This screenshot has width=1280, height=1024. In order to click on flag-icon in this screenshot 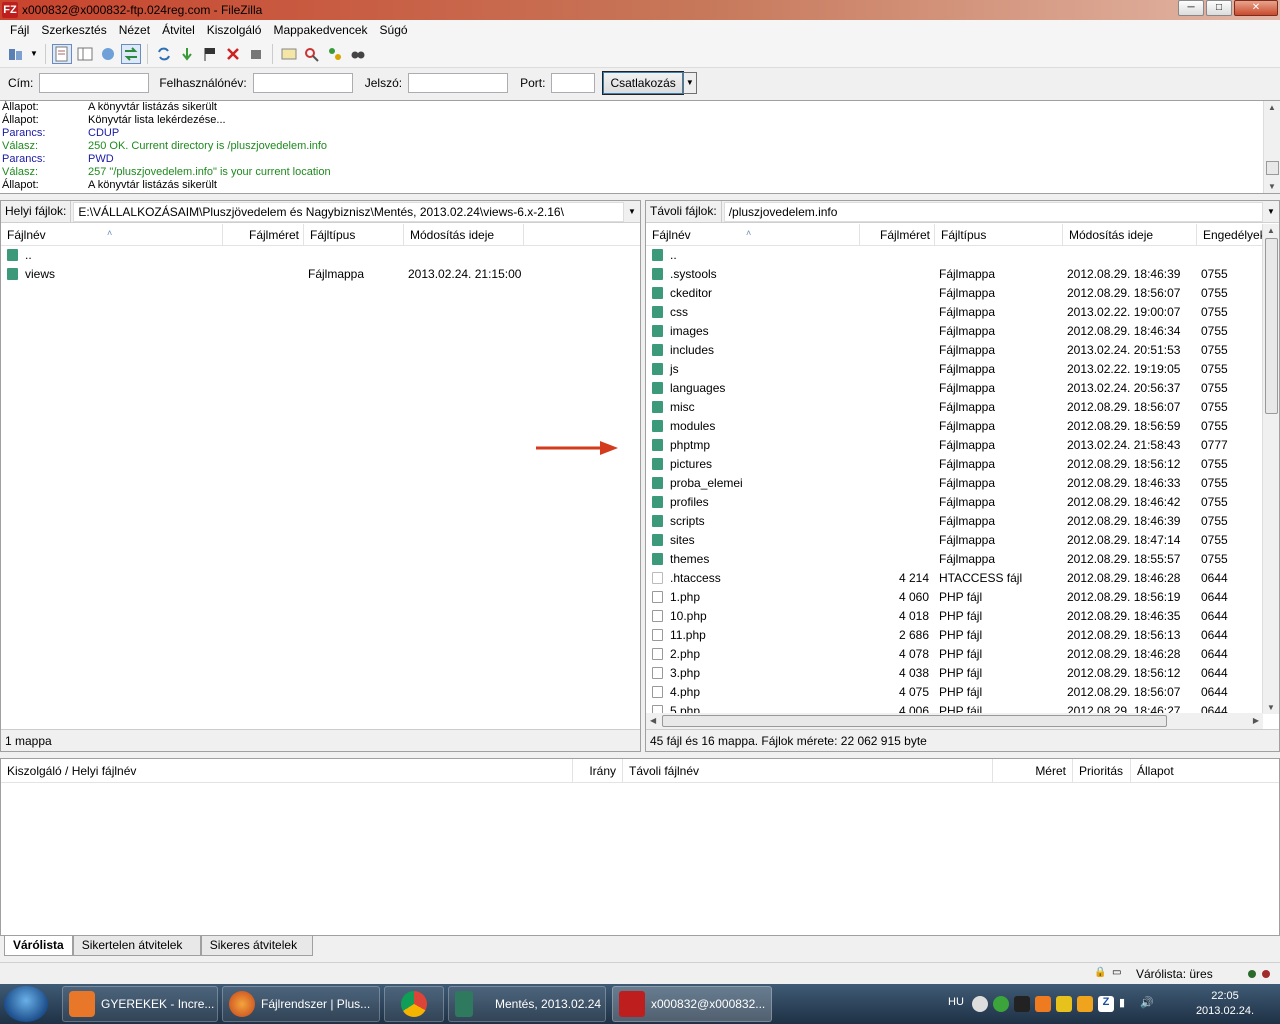, I will do `click(210, 54)`.